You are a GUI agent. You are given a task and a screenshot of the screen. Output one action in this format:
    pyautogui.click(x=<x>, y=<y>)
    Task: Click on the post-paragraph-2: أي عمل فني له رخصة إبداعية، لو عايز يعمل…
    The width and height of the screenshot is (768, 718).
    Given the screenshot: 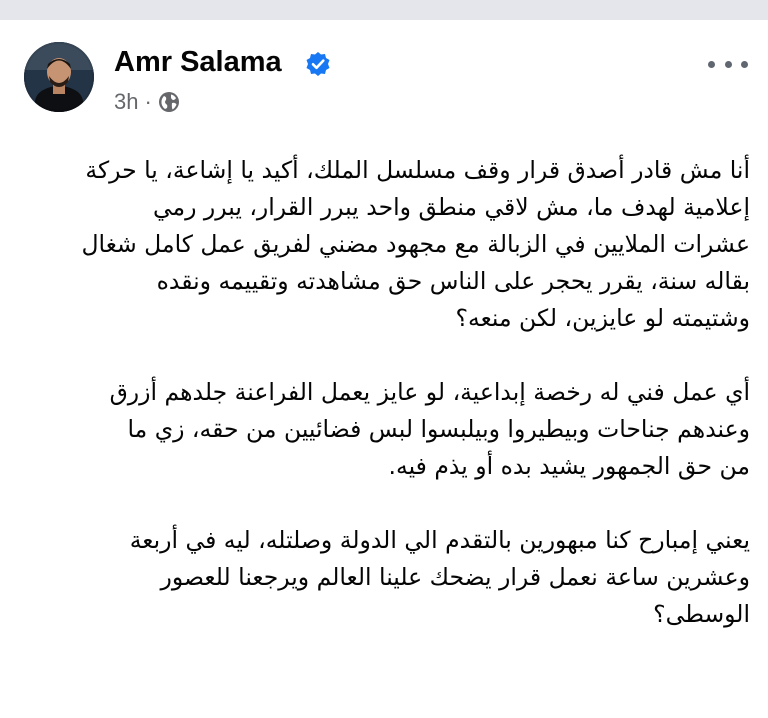 What is the action you would take?
    pyautogui.click(x=387, y=429)
    